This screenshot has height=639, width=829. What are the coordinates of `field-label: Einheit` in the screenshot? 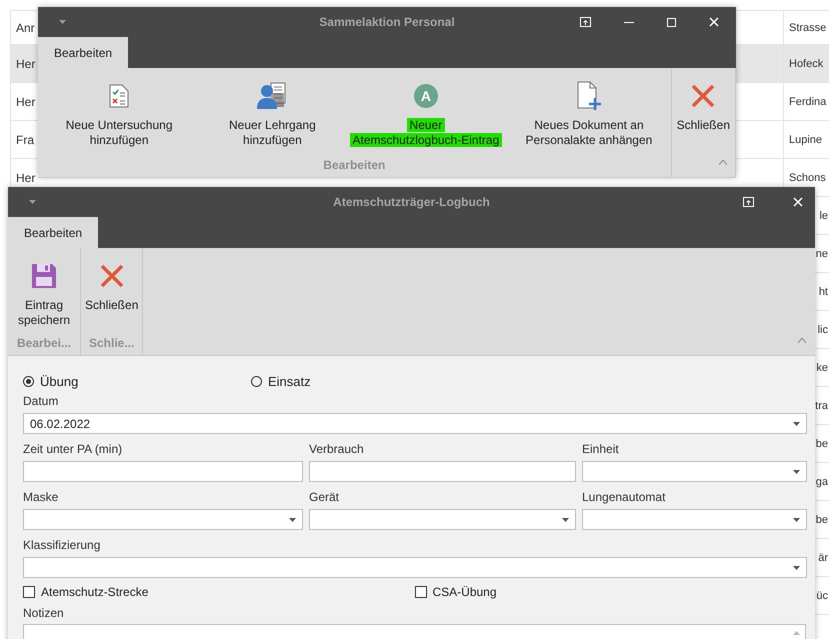 It's located at (601, 449).